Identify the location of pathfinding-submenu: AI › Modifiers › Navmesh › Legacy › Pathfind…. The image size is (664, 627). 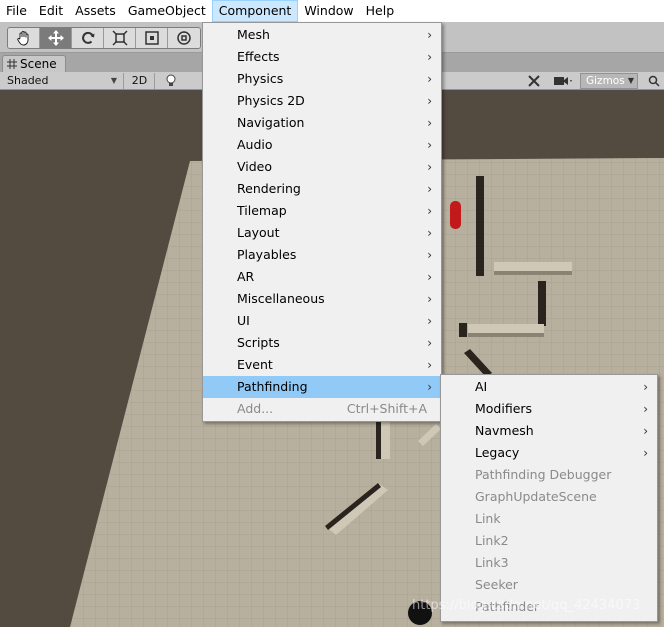
(549, 498).